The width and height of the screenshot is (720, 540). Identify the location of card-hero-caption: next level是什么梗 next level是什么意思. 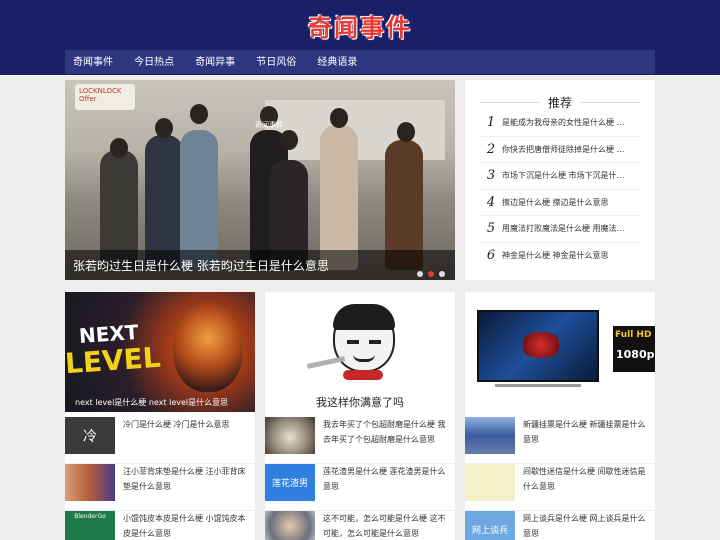
(151, 402).